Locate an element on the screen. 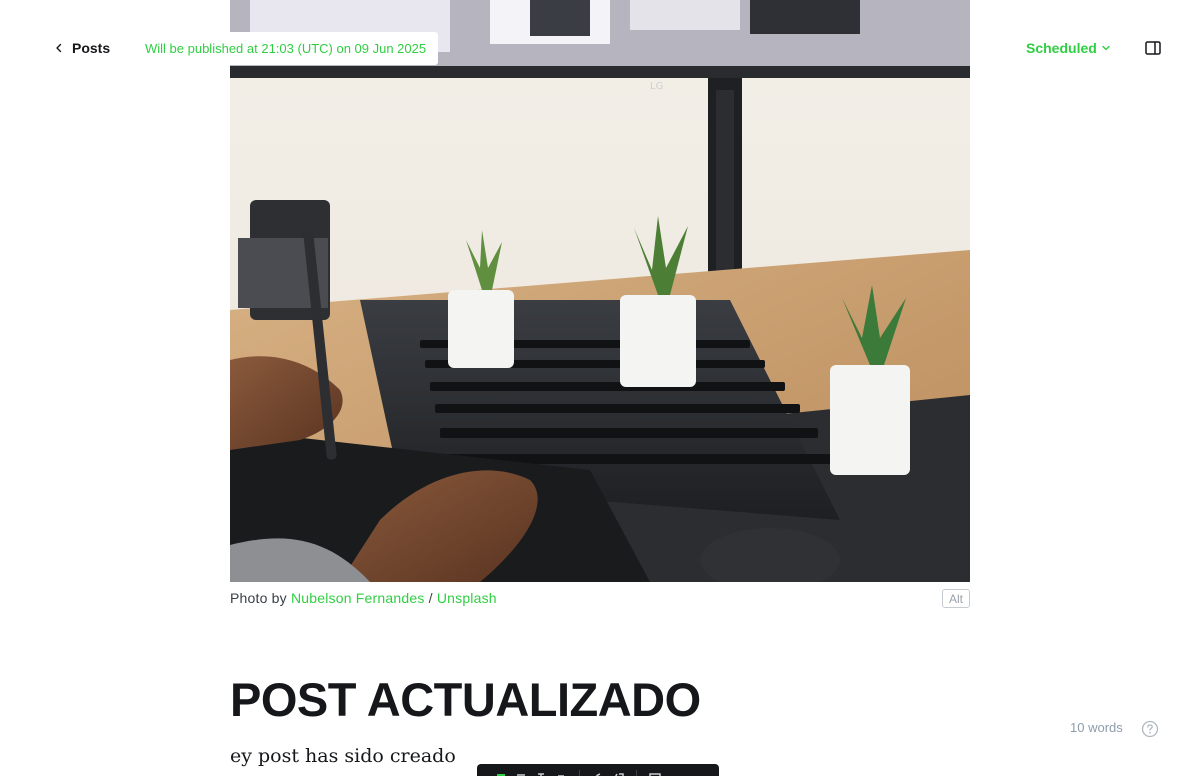 This screenshot has width=1200, height=776. chevron-left-icon is located at coordinates (59, 48).